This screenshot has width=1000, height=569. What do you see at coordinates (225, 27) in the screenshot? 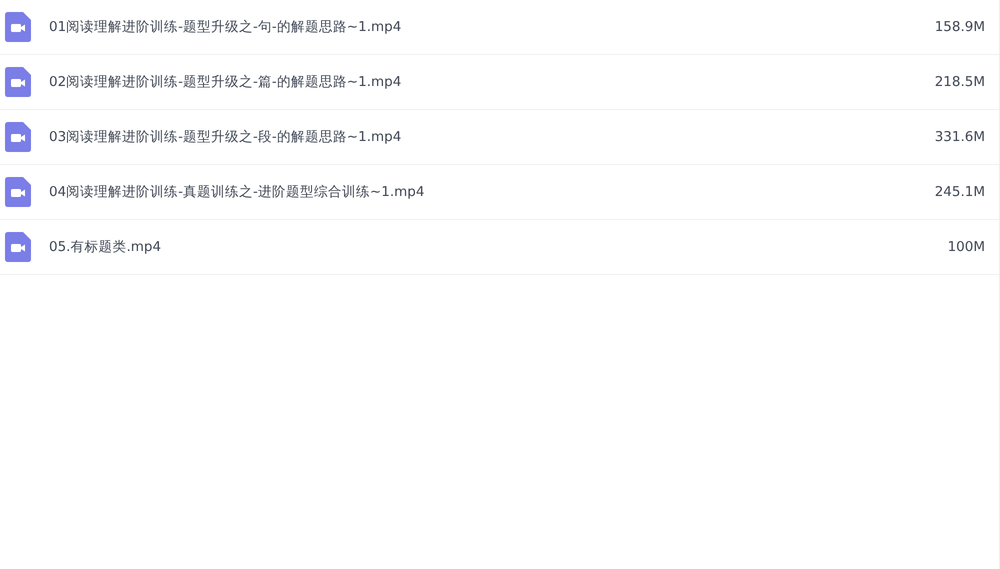
I see `file-name: 01阅读理解进阶训练-题型升级之-句-的解题思路~1.mp4` at bounding box center [225, 27].